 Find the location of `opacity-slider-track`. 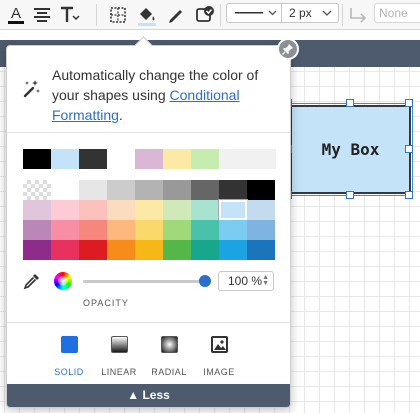

opacity-slider-track is located at coordinates (144, 281).